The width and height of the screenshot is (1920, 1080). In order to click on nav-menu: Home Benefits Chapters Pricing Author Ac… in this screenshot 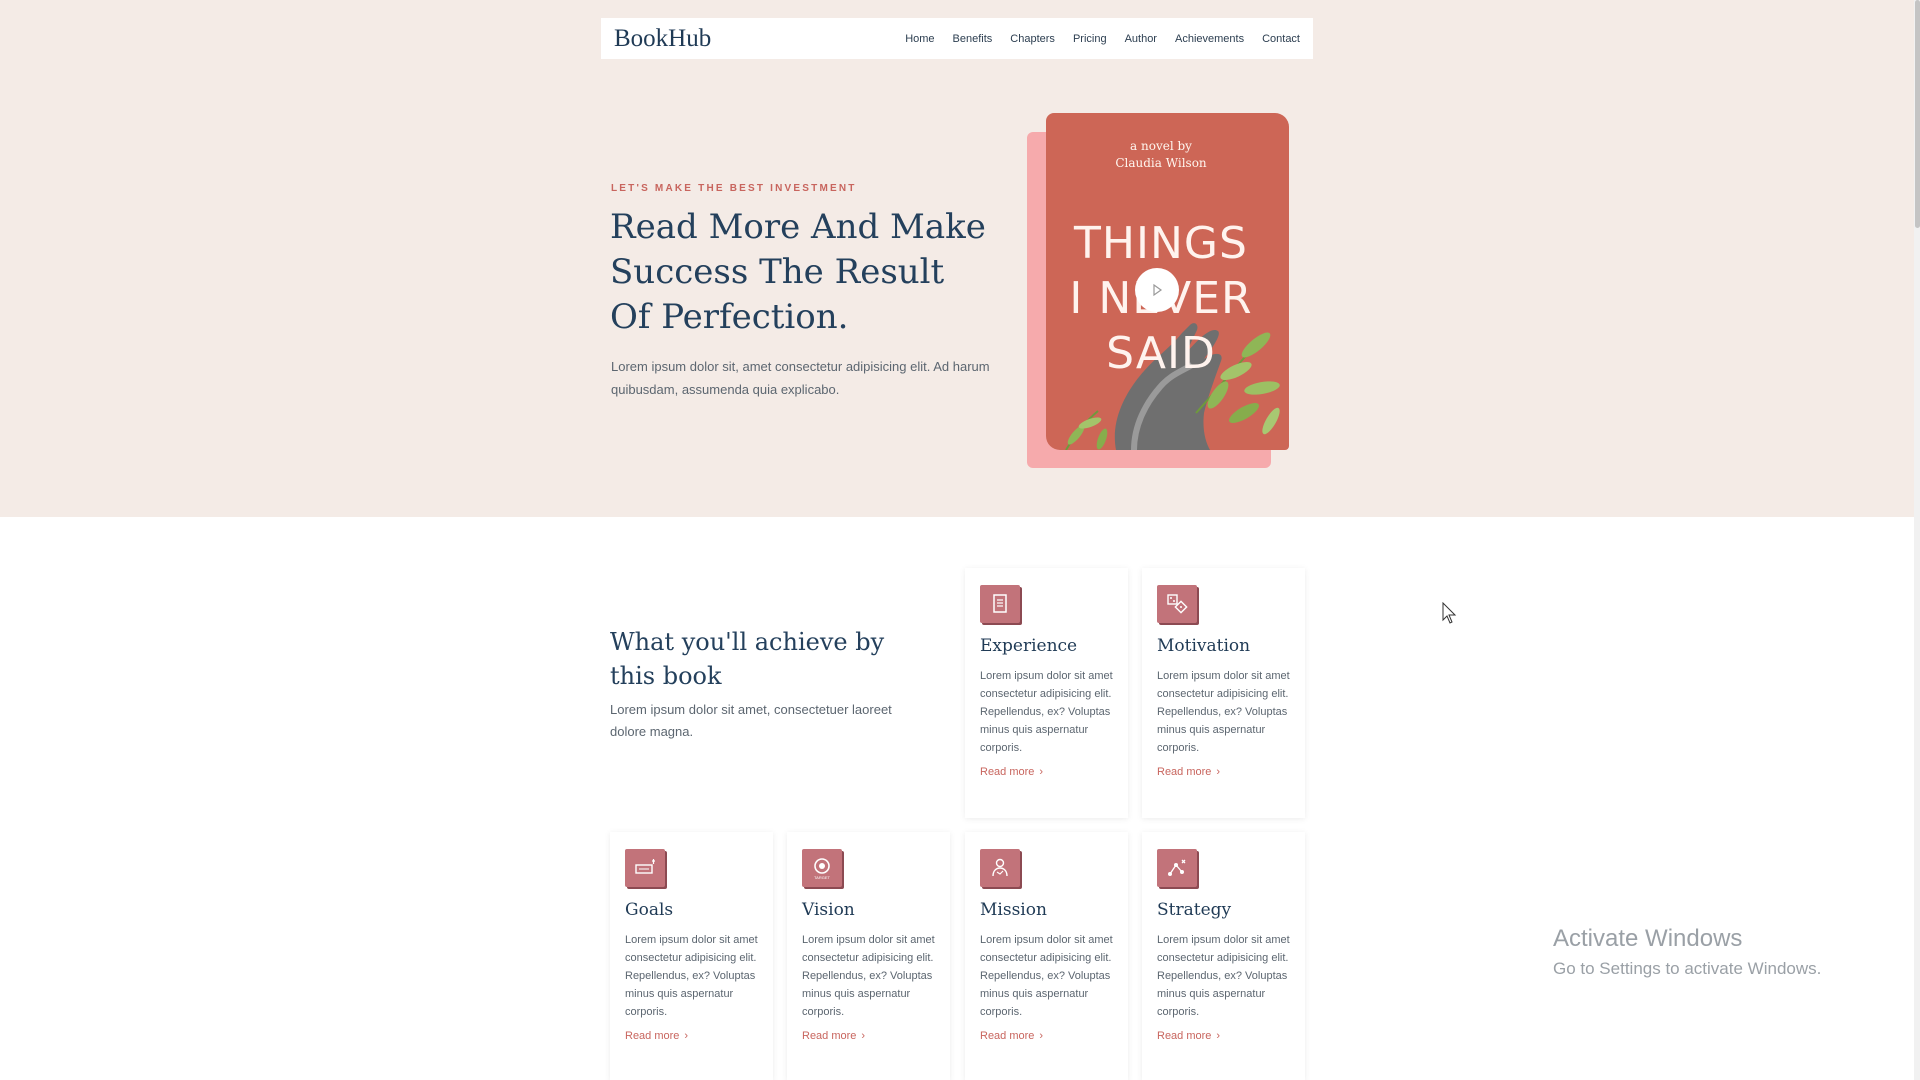, I will do `click(1102, 39)`.